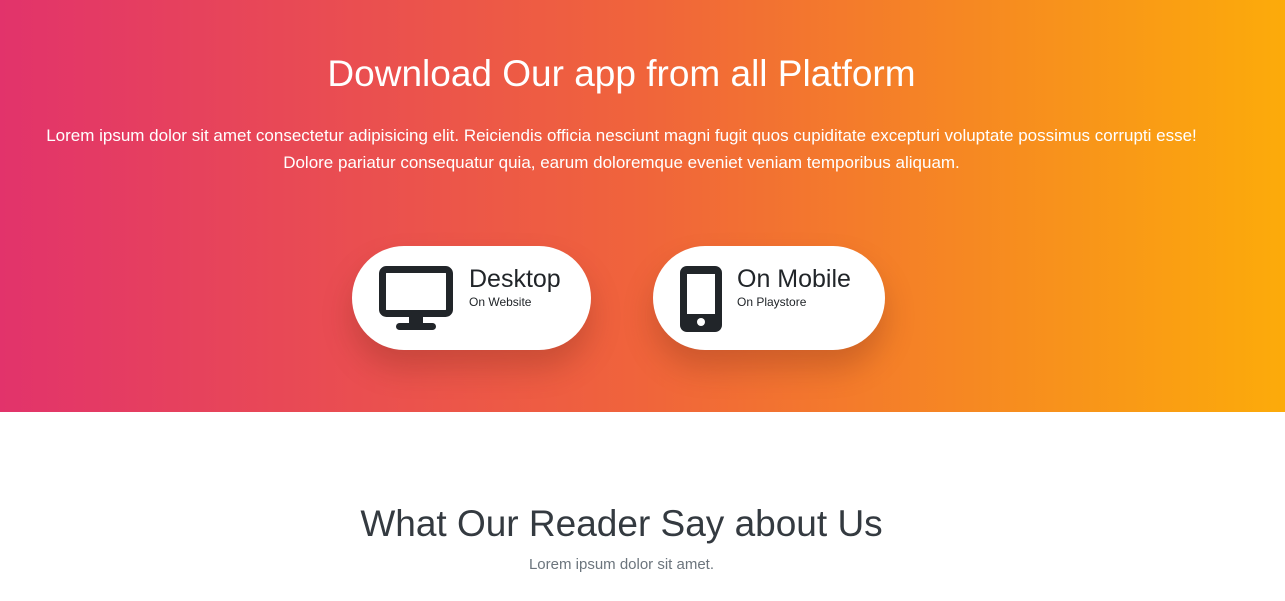  I want to click on download-title: Download Our app from all Platform, so click(621, 73).